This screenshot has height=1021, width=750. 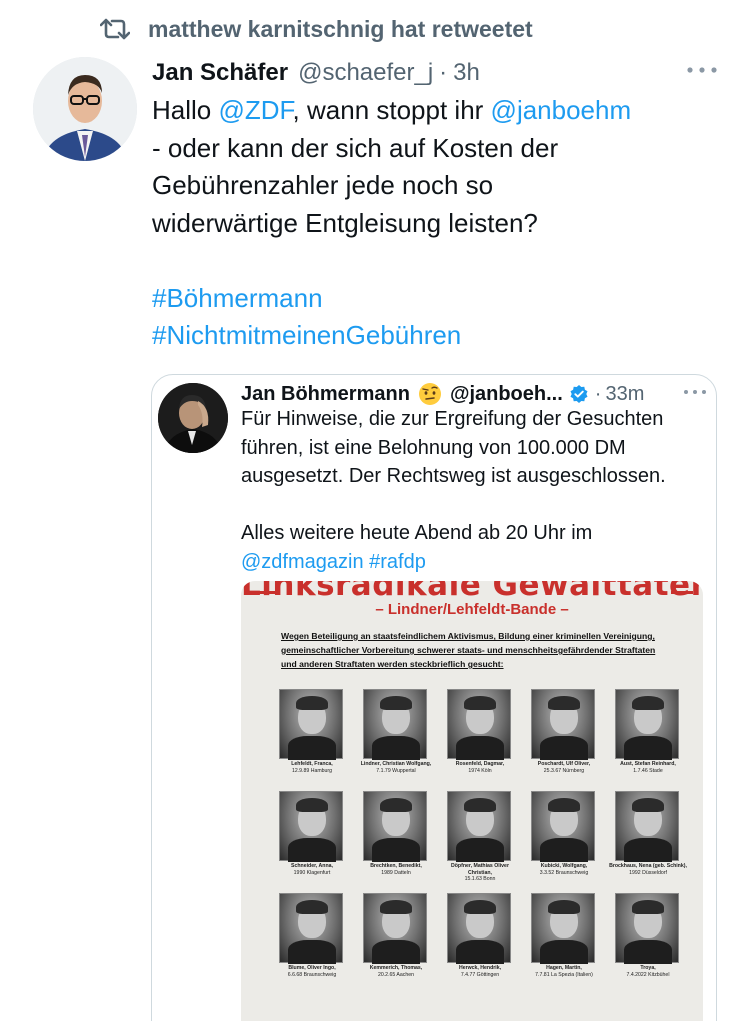 I want to click on portrait-detail: 1989 Datteln, so click(x=396, y=872).